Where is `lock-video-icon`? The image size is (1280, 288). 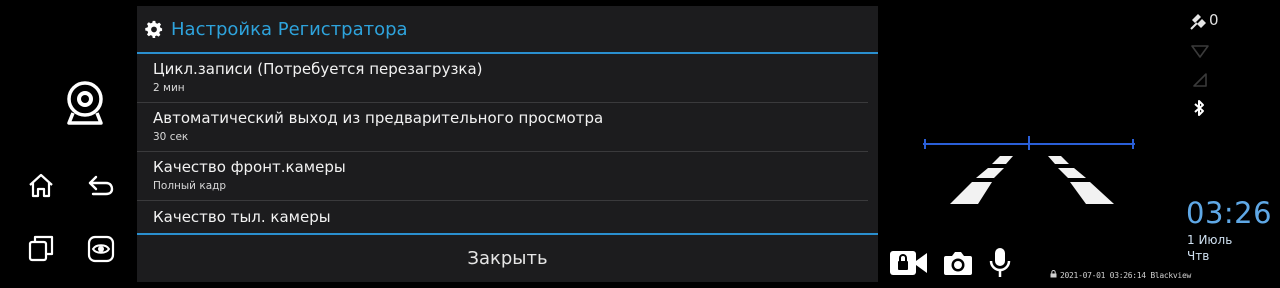
lock-video-icon is located at coordinates (908, 263).